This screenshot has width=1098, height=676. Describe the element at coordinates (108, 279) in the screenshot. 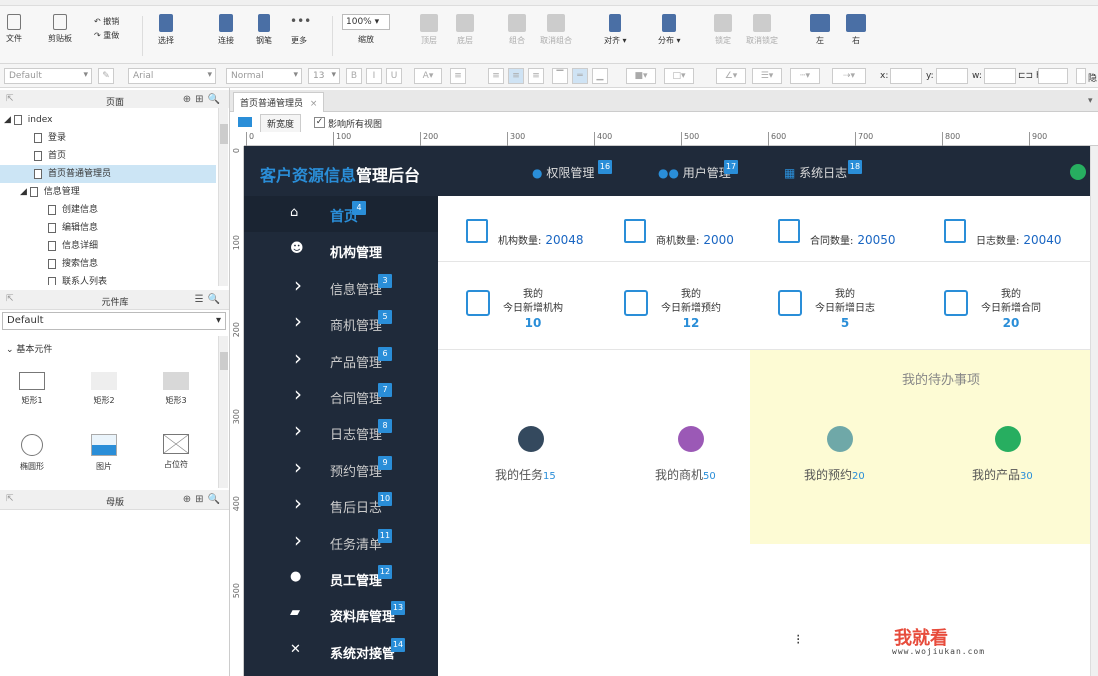

I see `page-item-contacts: 联系人列表` at that location.